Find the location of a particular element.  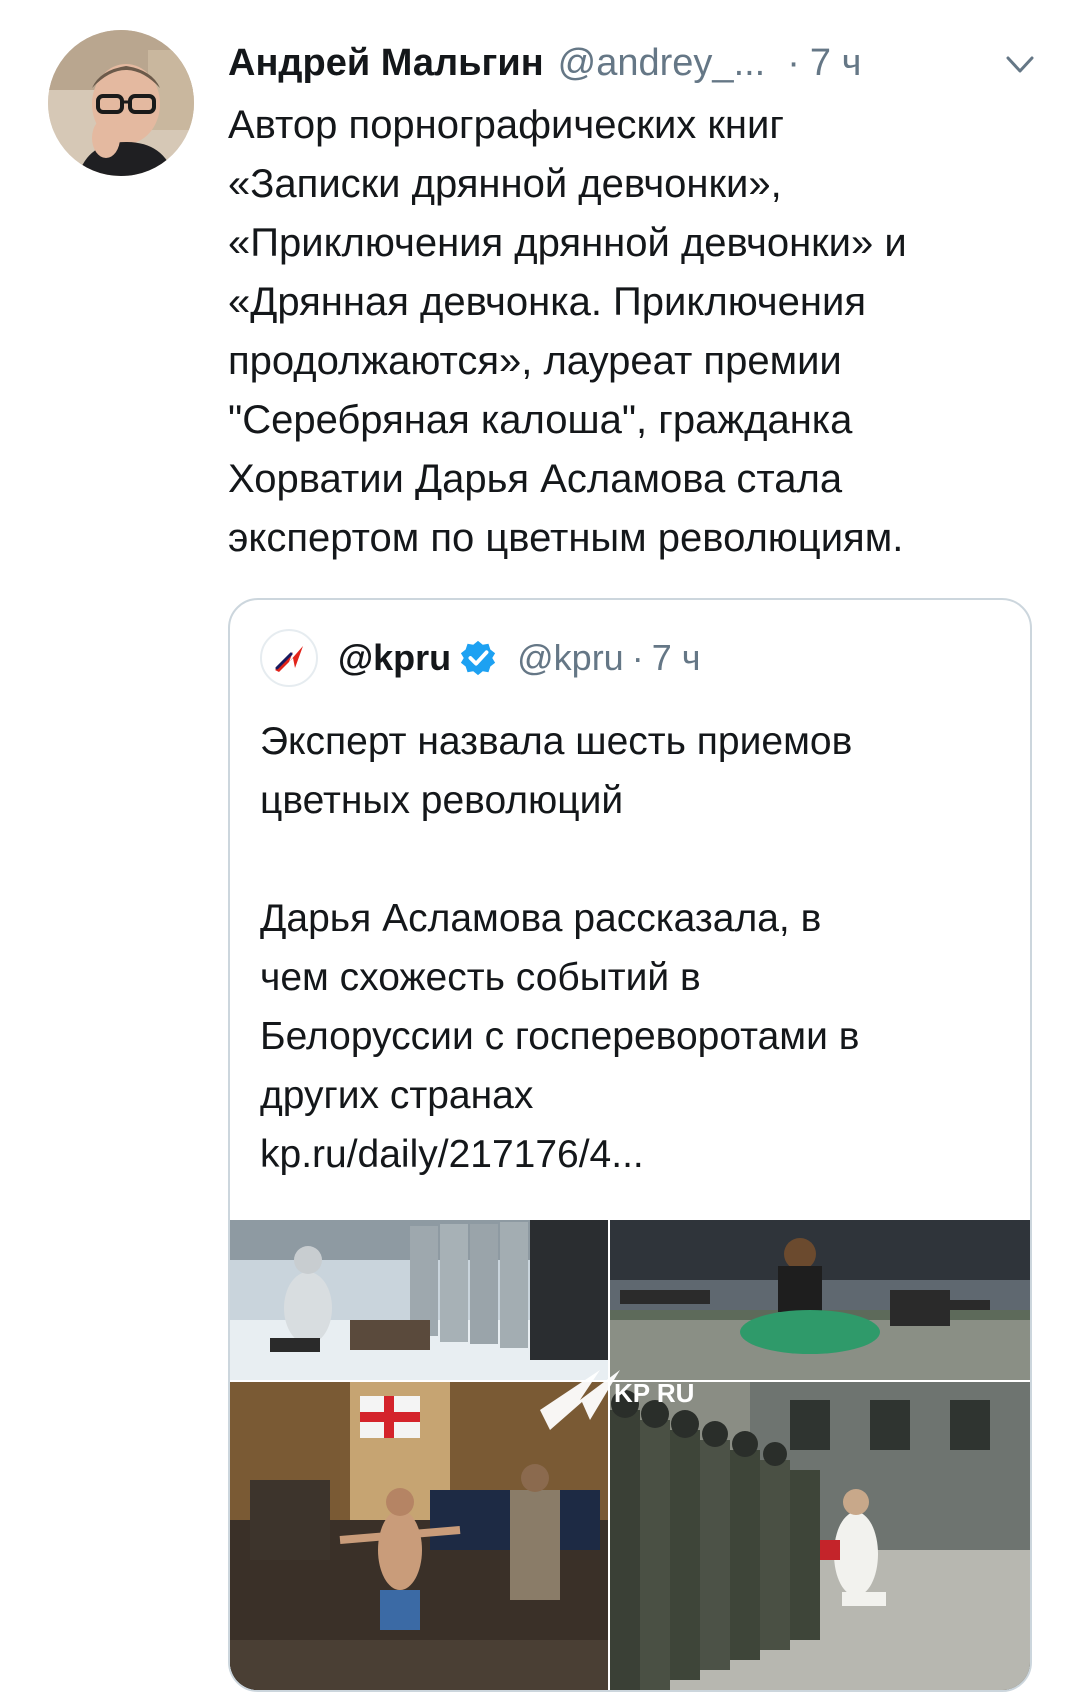

quoted-author-handle: @kpru is located at coordinates (570, 658).